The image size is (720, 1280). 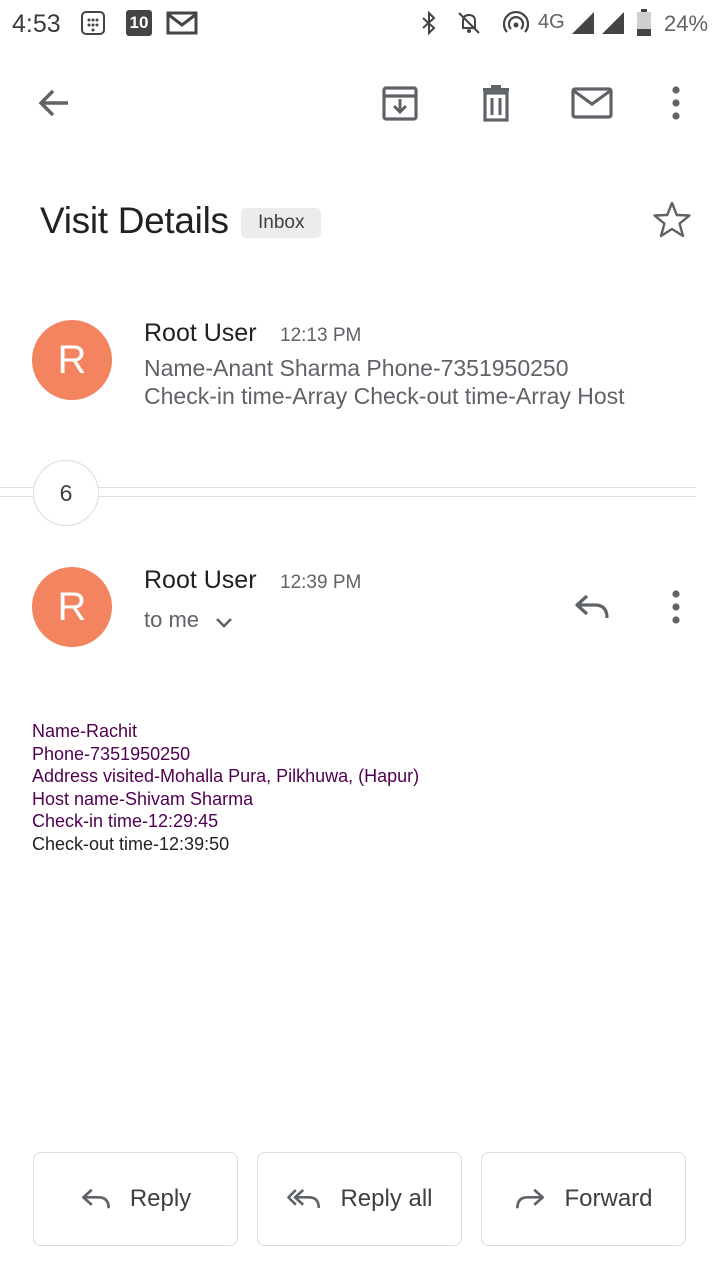 I want to click on bluetooth-icon, so click(x=429, y=23).